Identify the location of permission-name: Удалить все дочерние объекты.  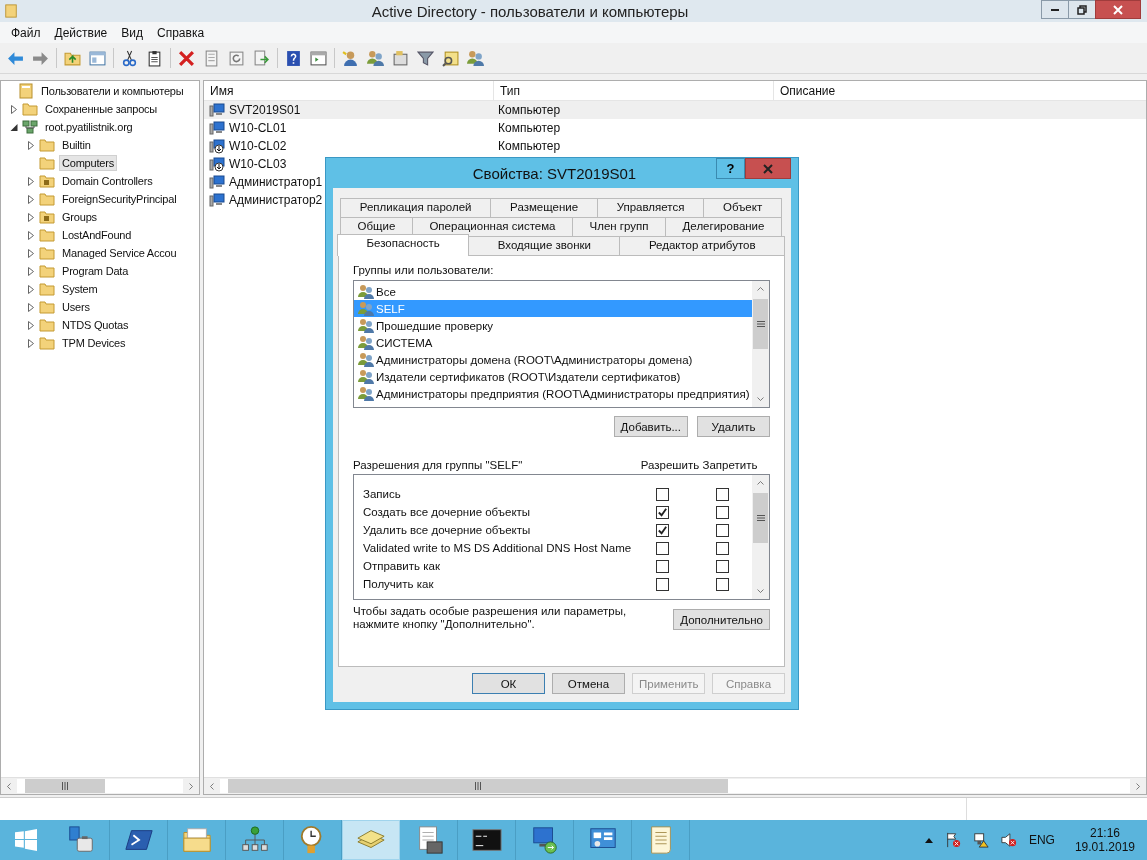
(447, 530).